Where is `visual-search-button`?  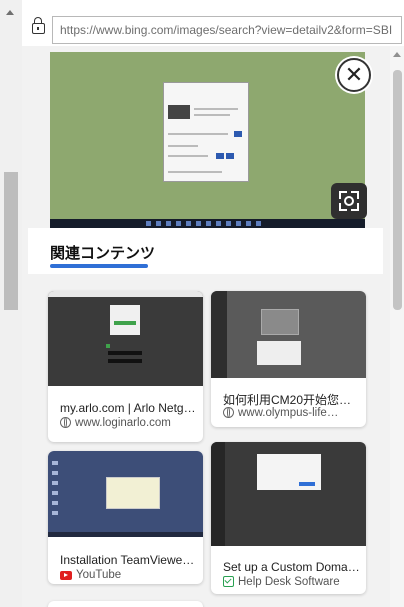 visual-search-button is located at coordinates (349, 201).